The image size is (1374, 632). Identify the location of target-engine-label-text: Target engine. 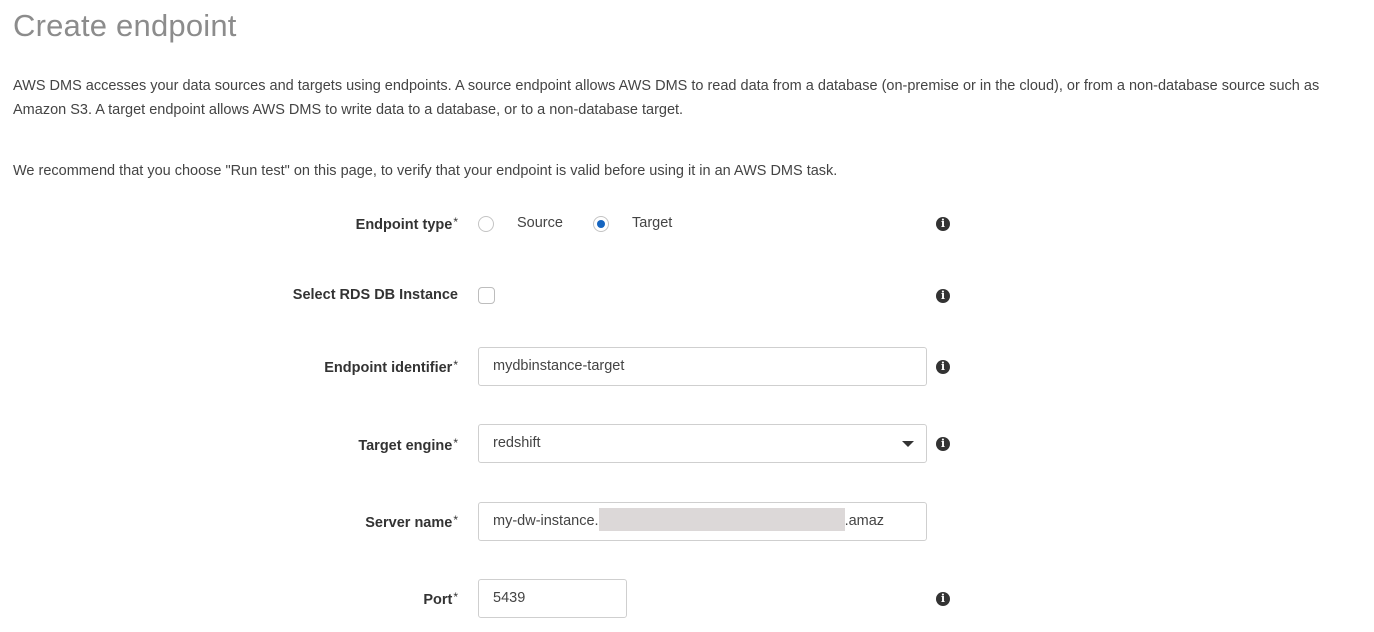
(405, 446).